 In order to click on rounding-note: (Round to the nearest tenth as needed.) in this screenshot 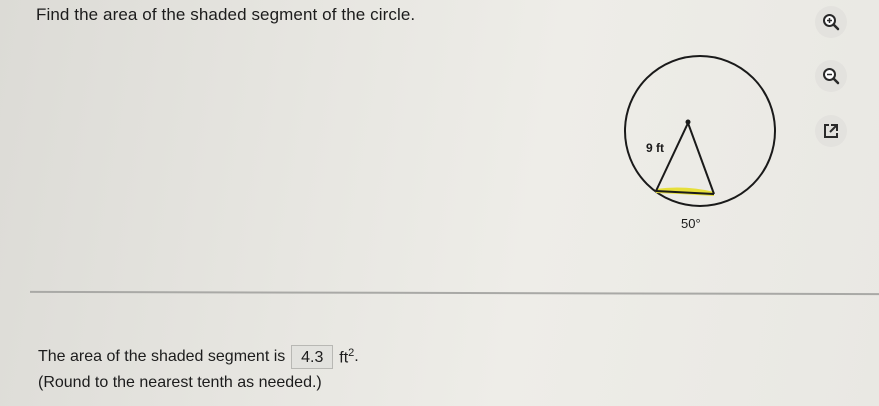, I will do `click(180, 382)`.